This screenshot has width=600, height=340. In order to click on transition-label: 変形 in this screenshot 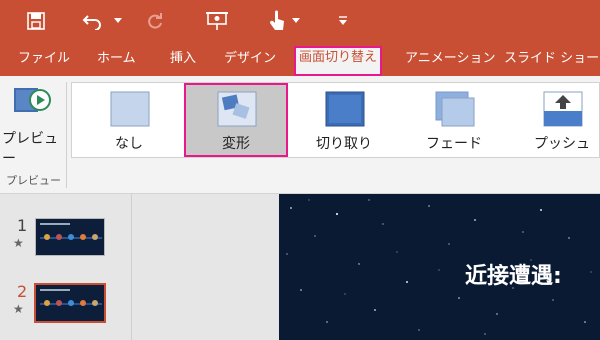, I will do `click(236, 144)`.